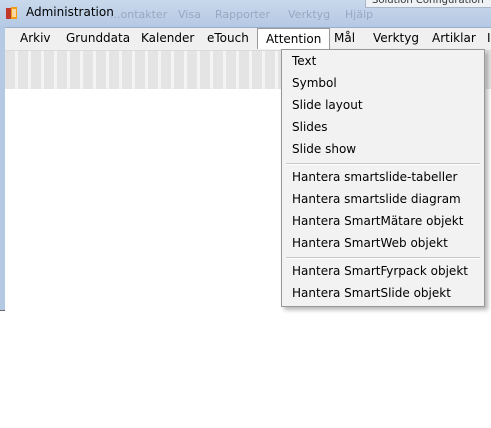  I want to click on menu-grunddata: Grunddata, so click(98, 38).